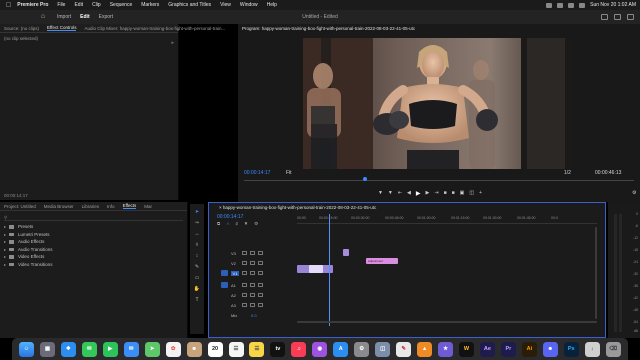  What do you see at coordinates (613, 5) in the screenshot?
I see `menu-clock: Sun Nov 20 1:02 AM` at bounding box center [613, 5].